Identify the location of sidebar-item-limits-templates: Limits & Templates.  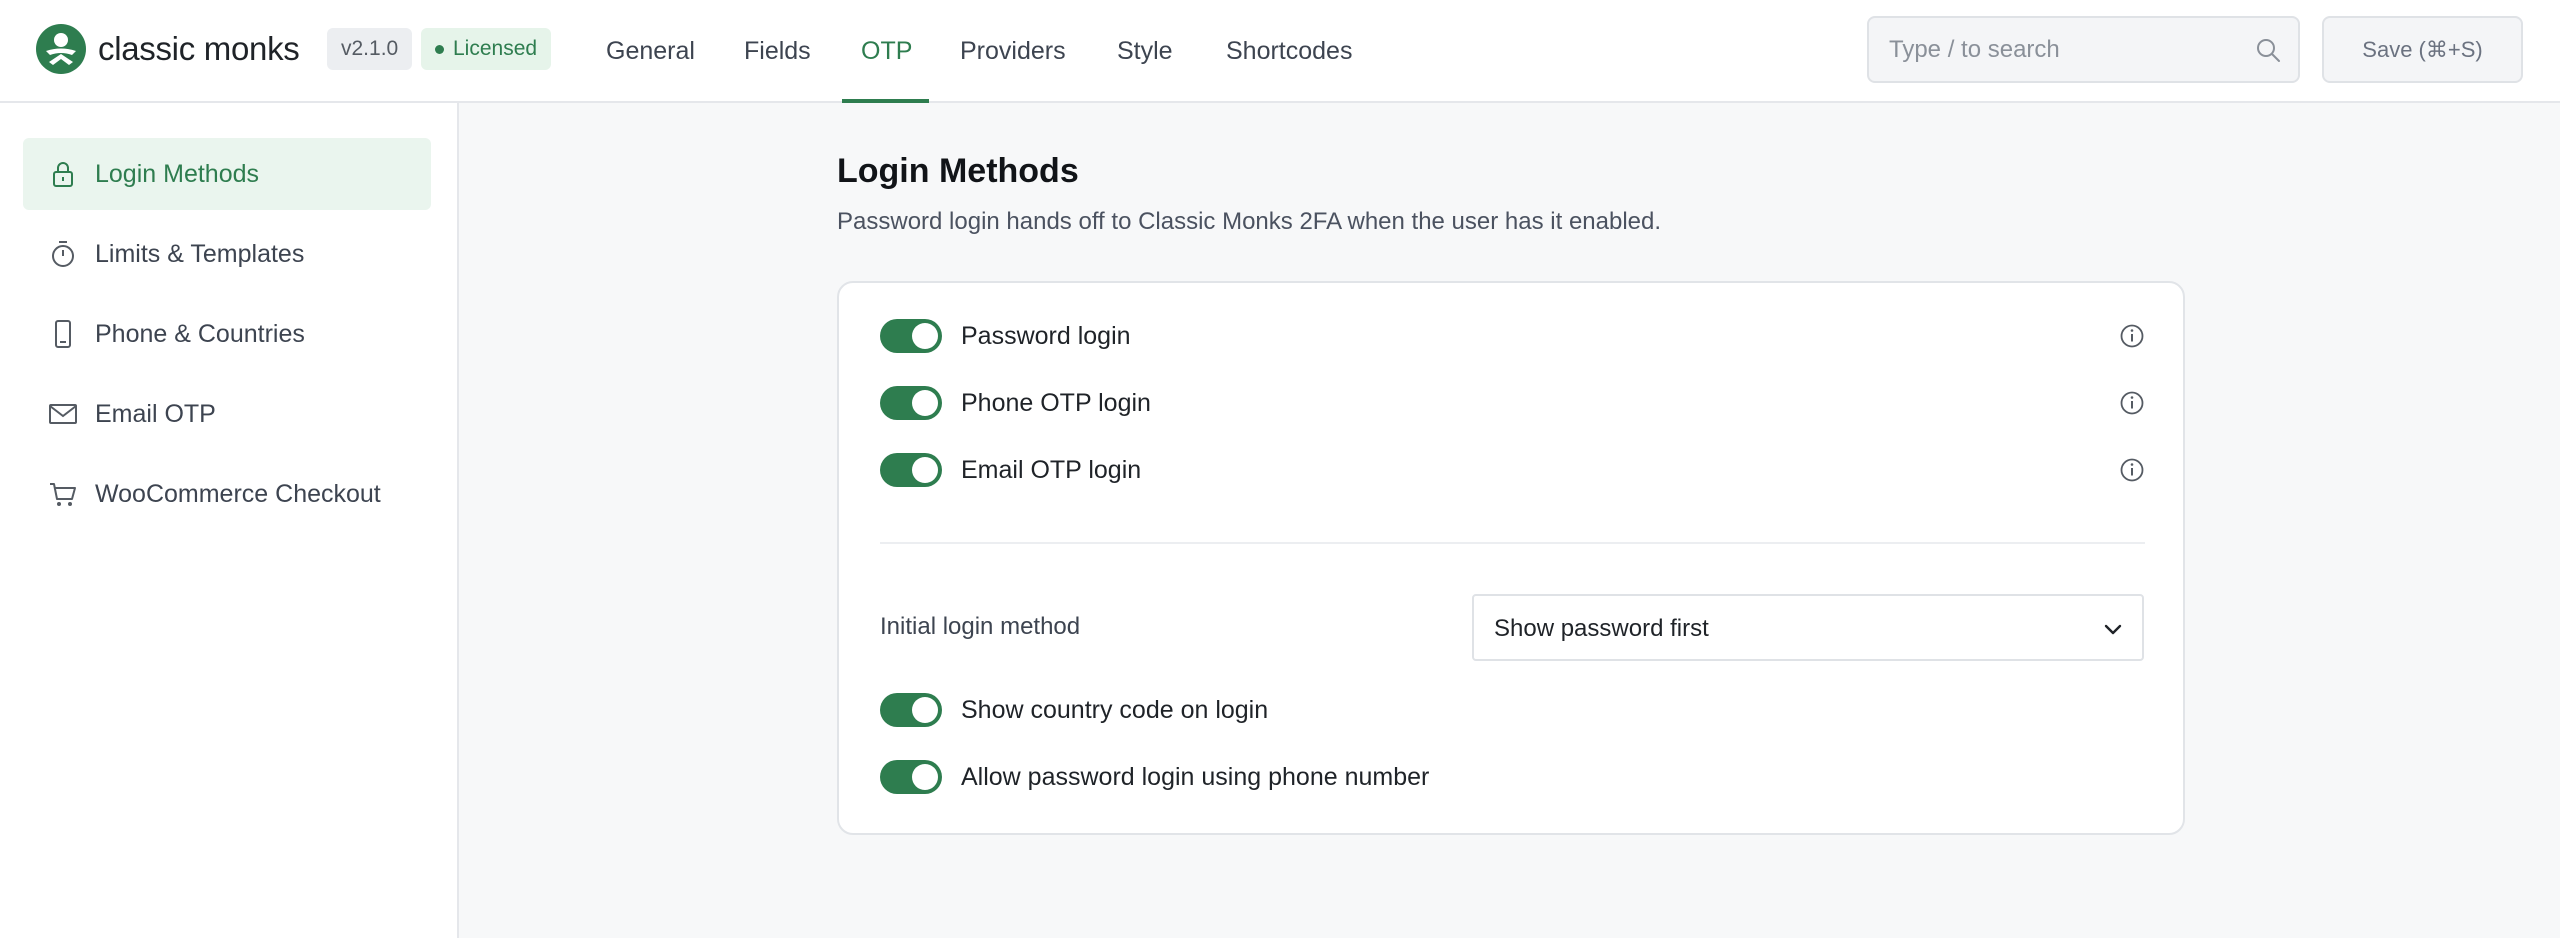
(227, 254).